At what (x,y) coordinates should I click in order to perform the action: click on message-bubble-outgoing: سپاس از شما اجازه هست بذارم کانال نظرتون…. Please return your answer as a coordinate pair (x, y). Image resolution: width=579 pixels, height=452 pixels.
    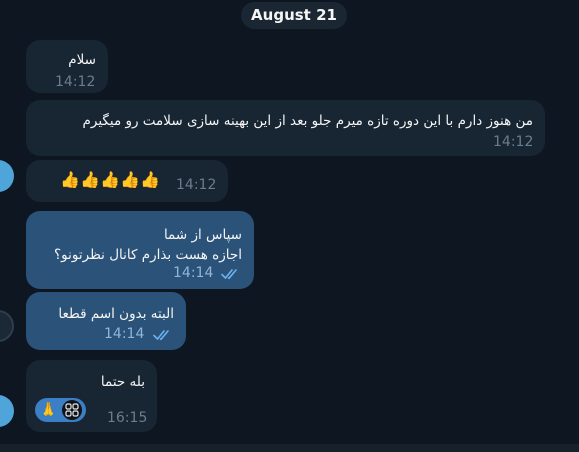
    Looking at the image, I should click on (140, 250).